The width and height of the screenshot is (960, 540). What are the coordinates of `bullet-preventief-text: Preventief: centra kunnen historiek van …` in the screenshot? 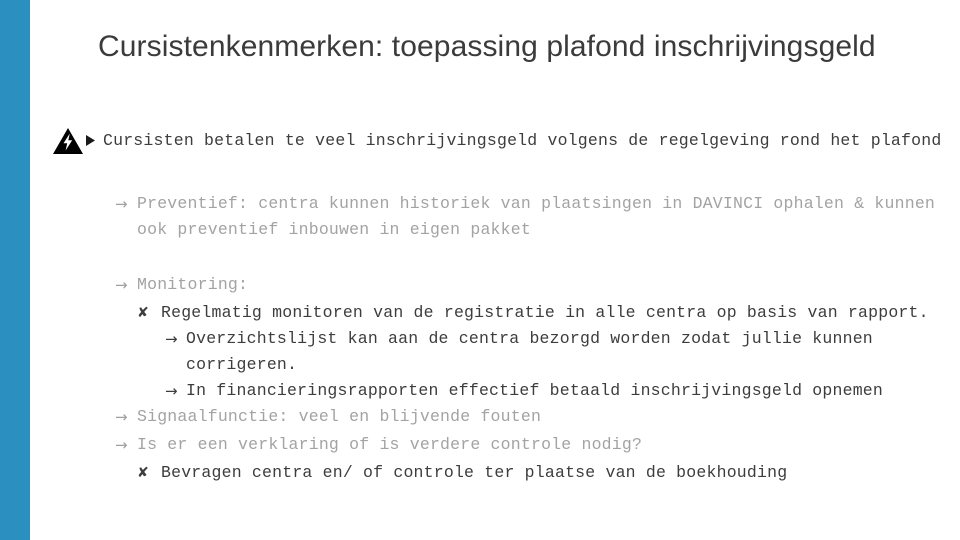 It's located at (536, 216).